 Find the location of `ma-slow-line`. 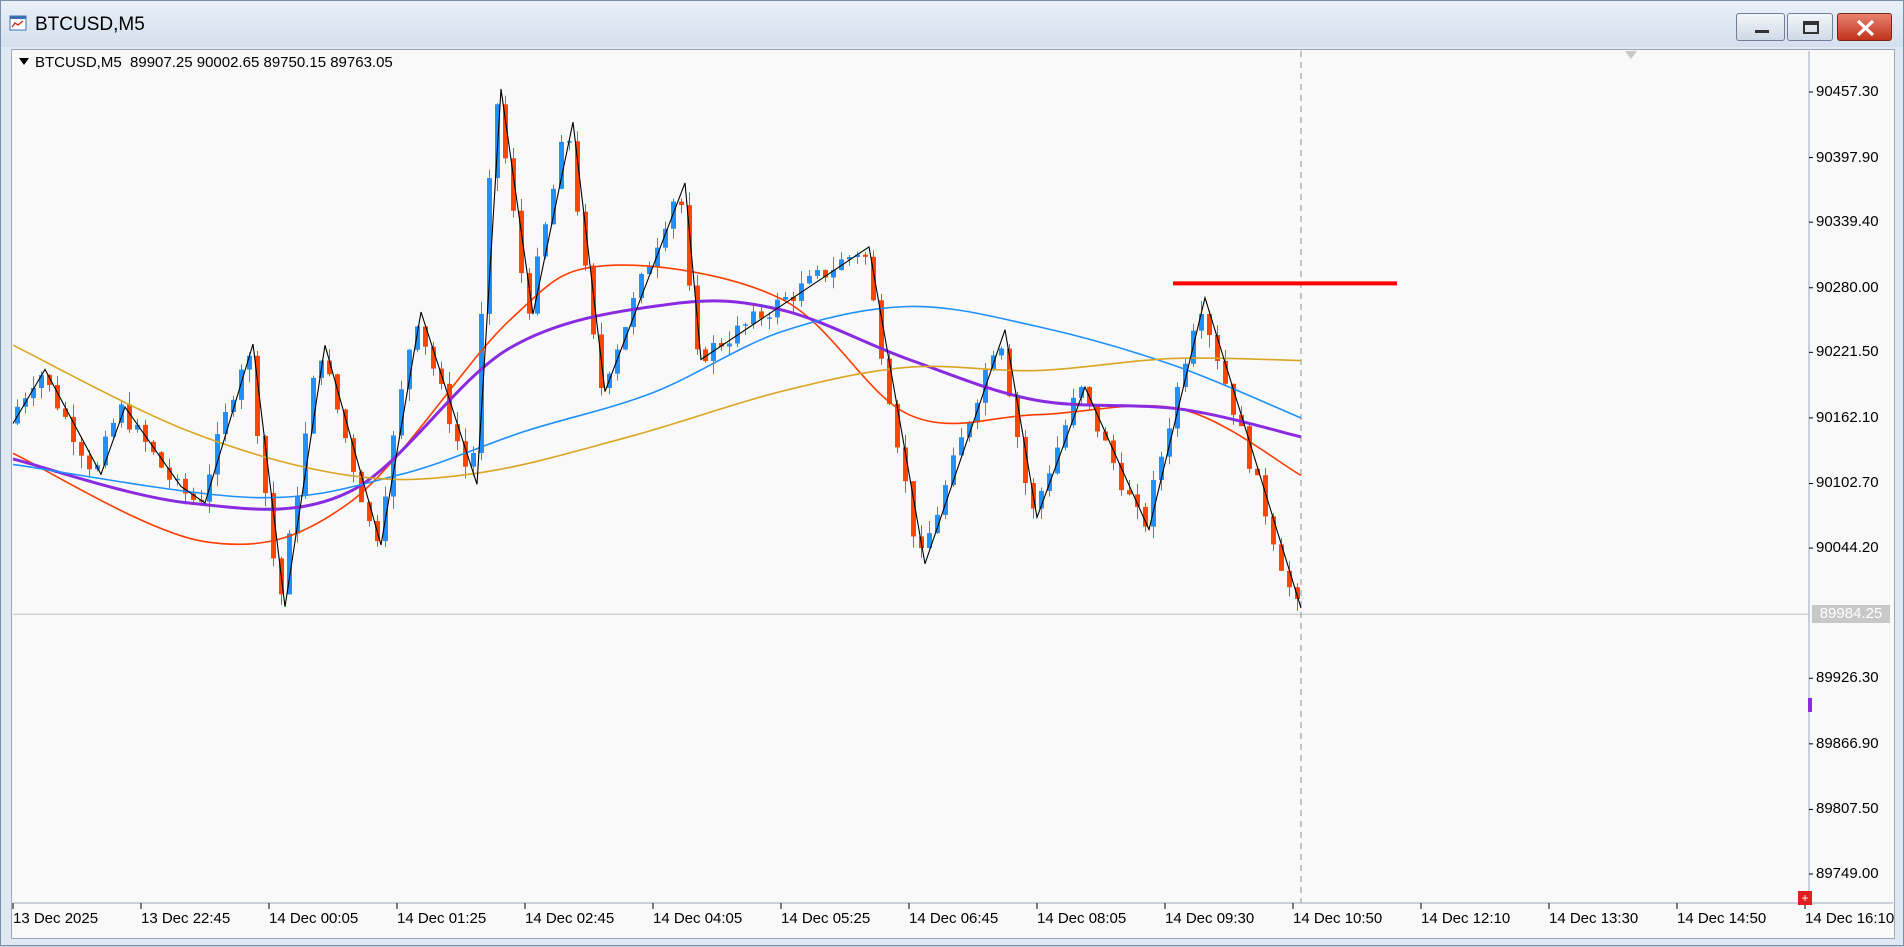

ma-slow-line is located at coordinates (657, 402).